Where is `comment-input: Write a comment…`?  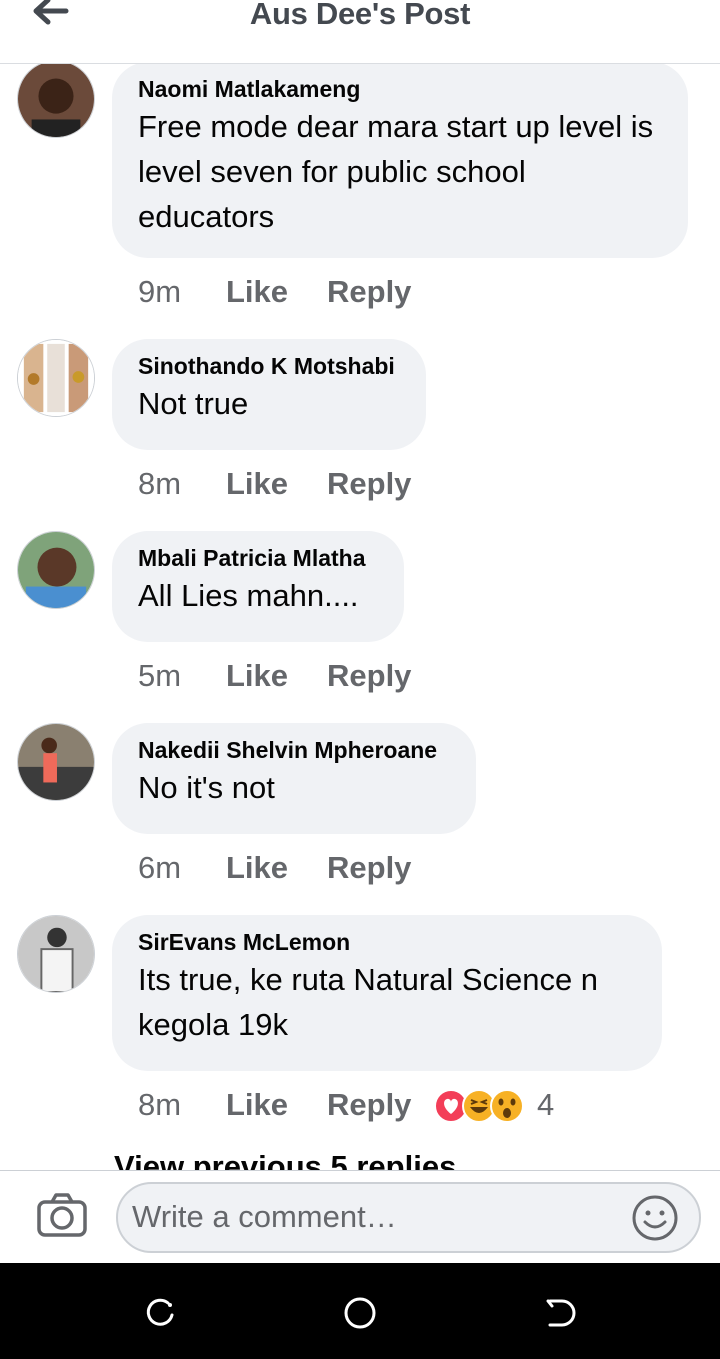
comment-input: Write a comment… is located at coordinates (408, 1217).